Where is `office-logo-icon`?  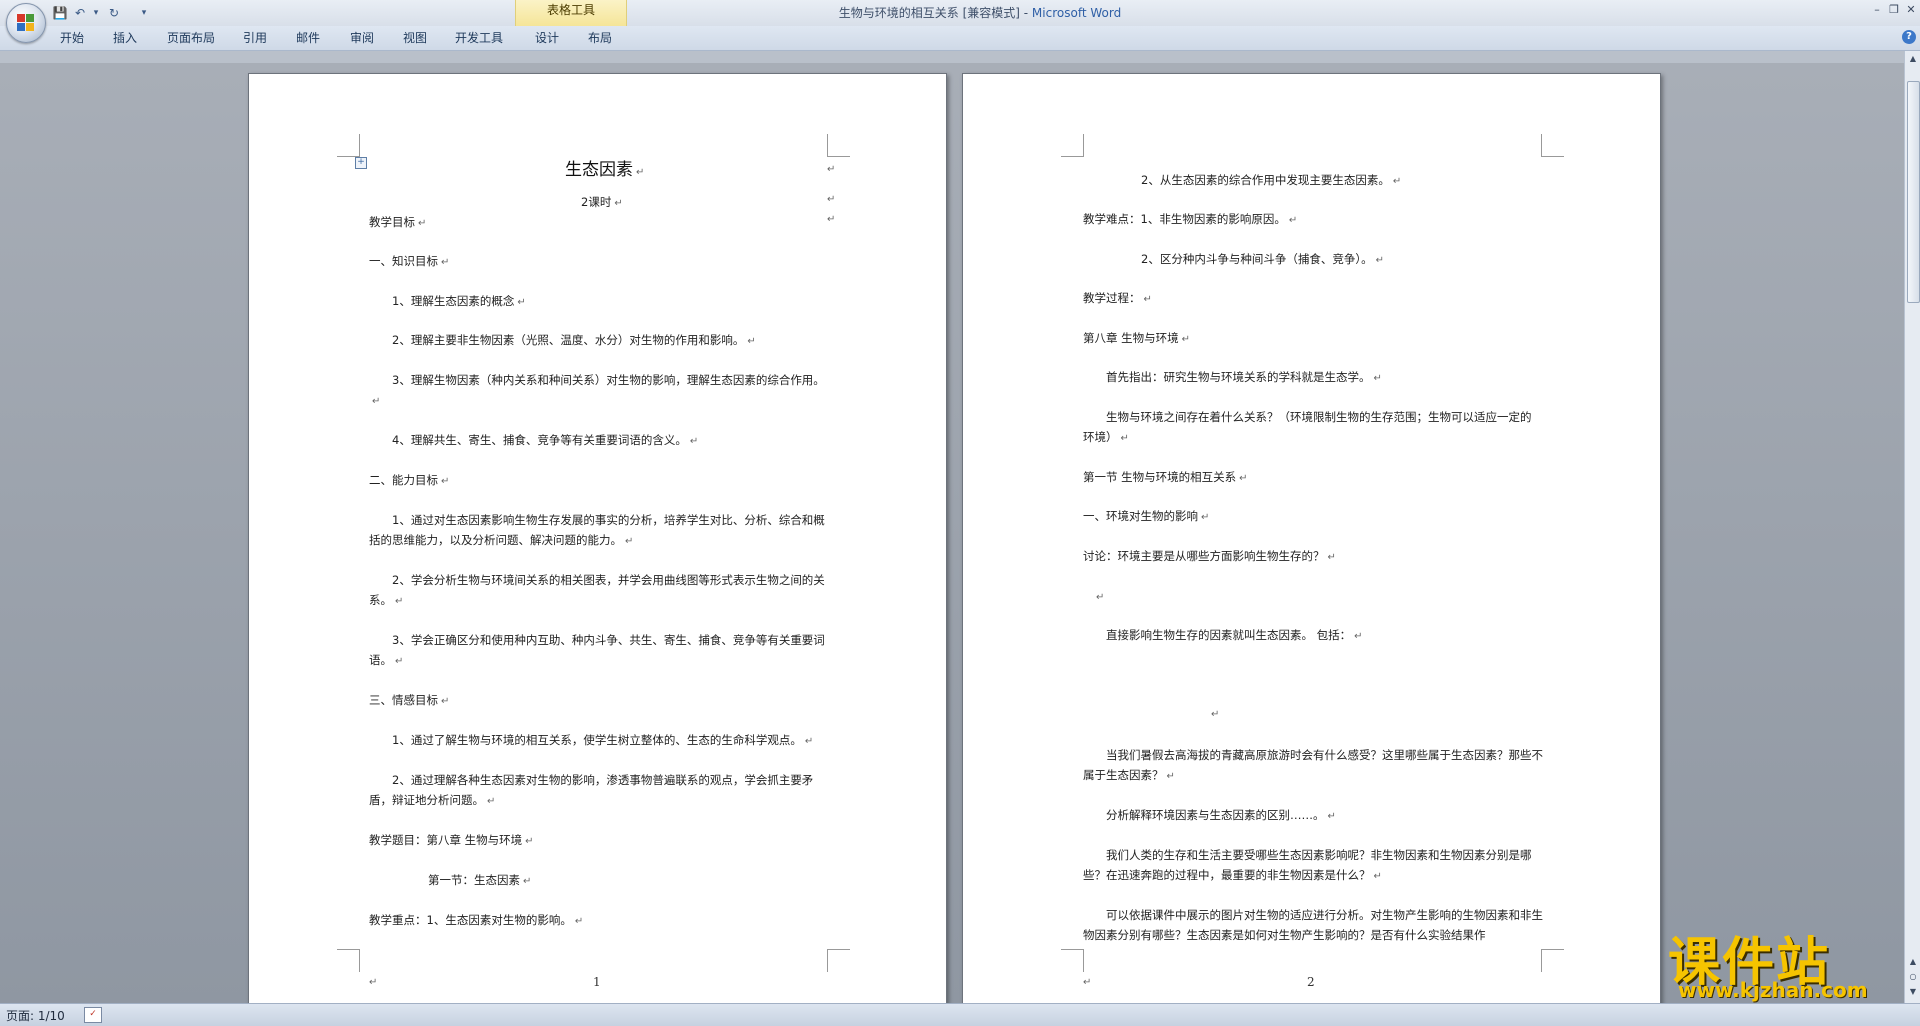 office-logo-icon is located at coordinates (26, 23).